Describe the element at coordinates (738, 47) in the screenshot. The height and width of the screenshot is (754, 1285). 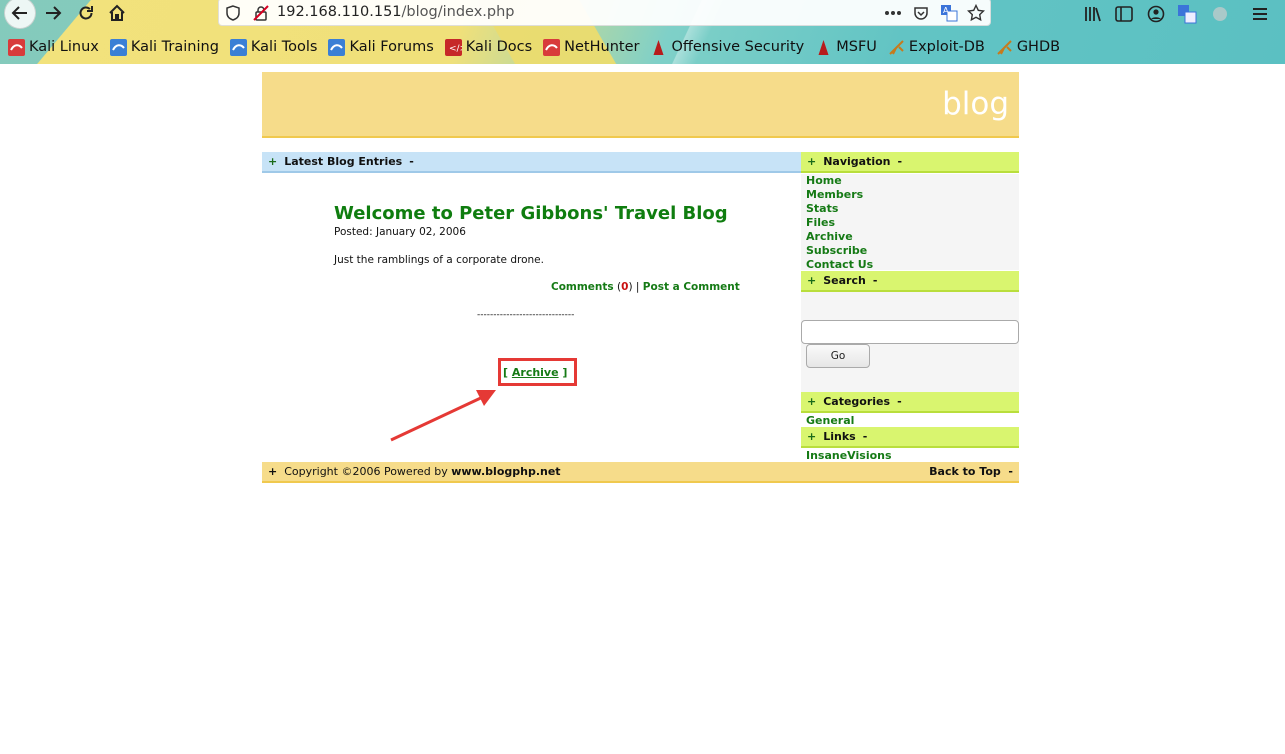
I see `bookmark-label: Offensive Security` at that location.